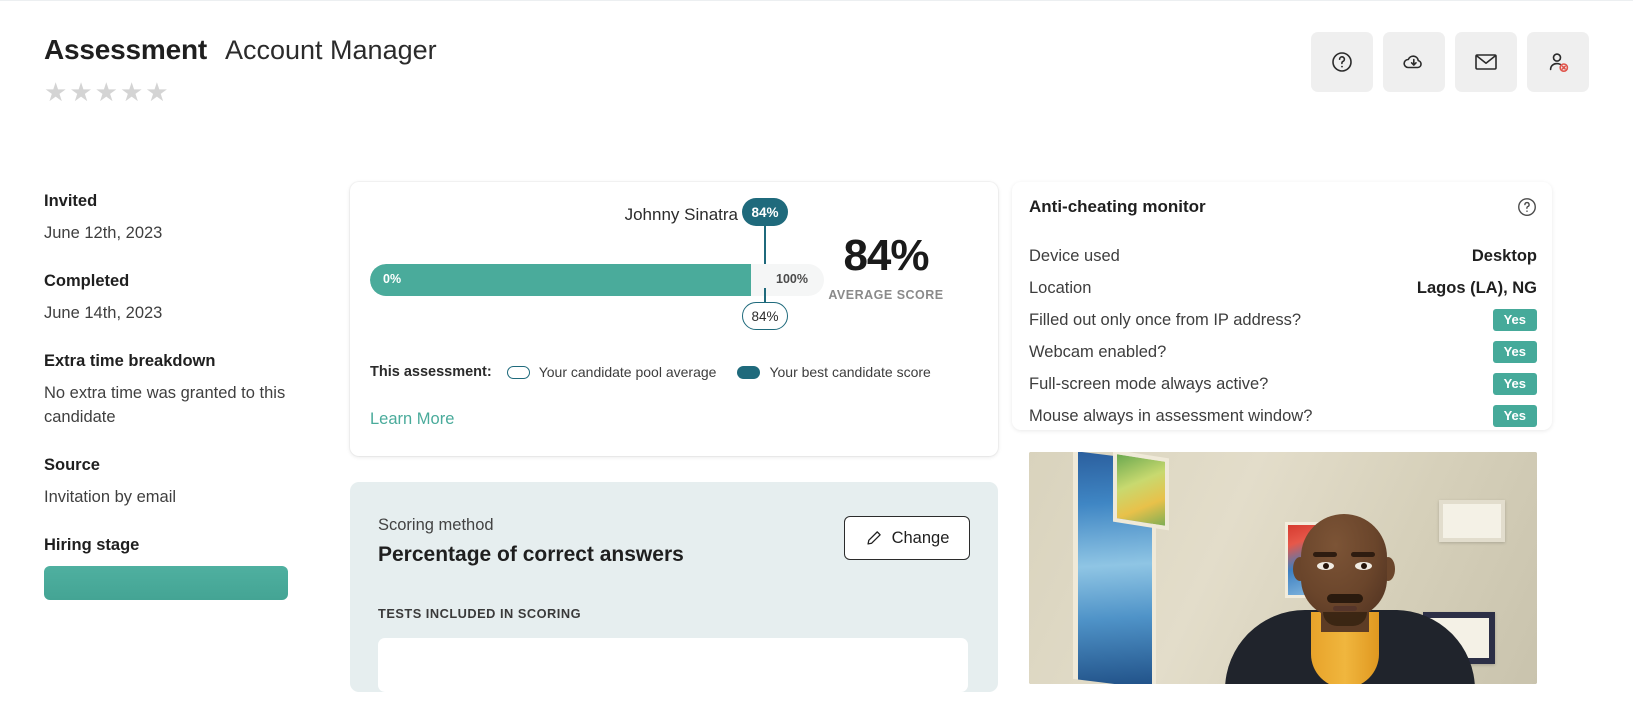 The height and width of the screenshot is (702, 1633). What do you see at coordinates (1165, 319) in the screenshot?
I see `row-label: Filled out only once from IP address?` at bounding box center [1165, 319].